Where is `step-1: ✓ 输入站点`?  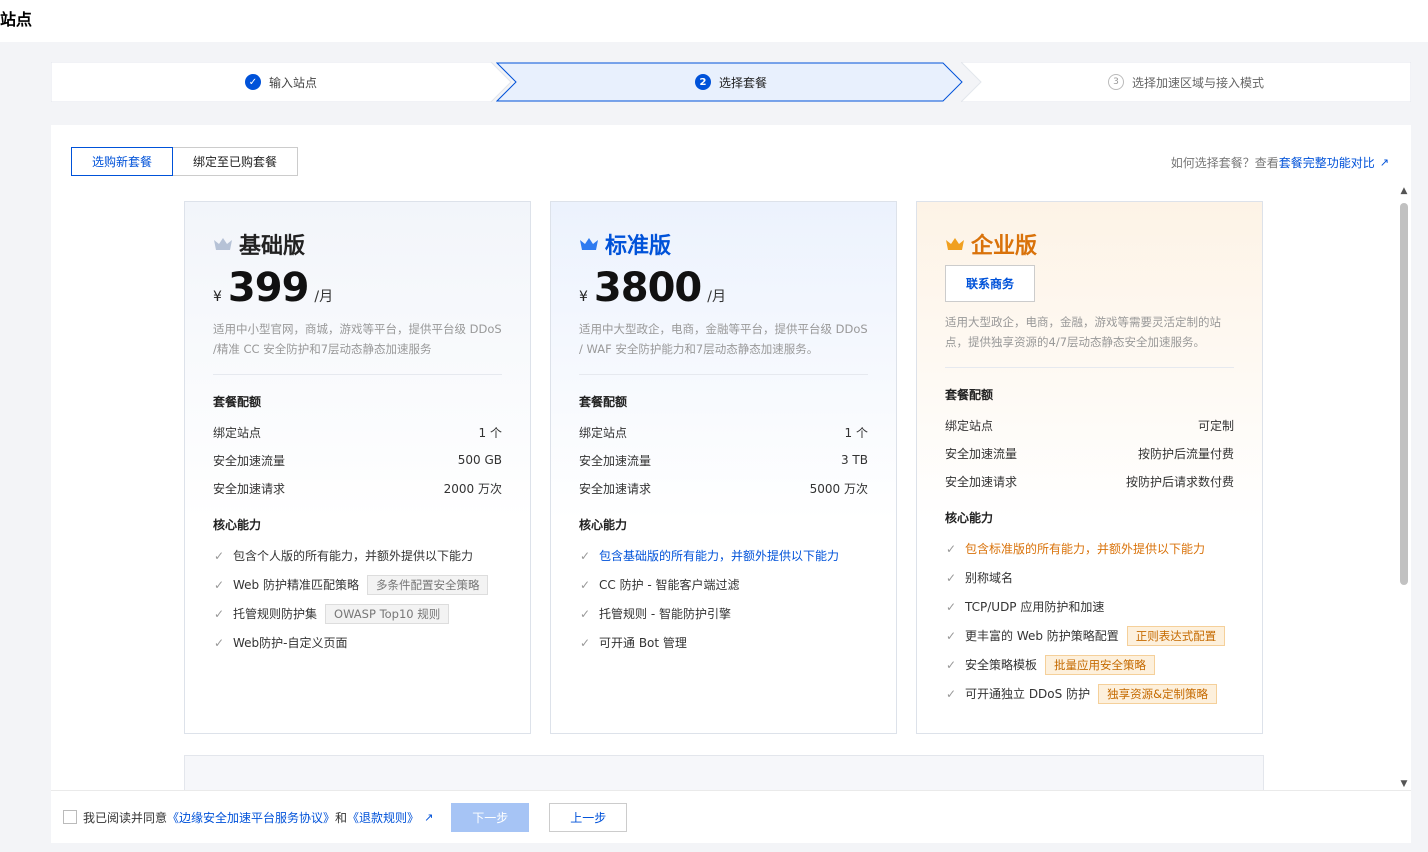
step-1: ✓ 输入站点 is located at coordinates (281, 82).